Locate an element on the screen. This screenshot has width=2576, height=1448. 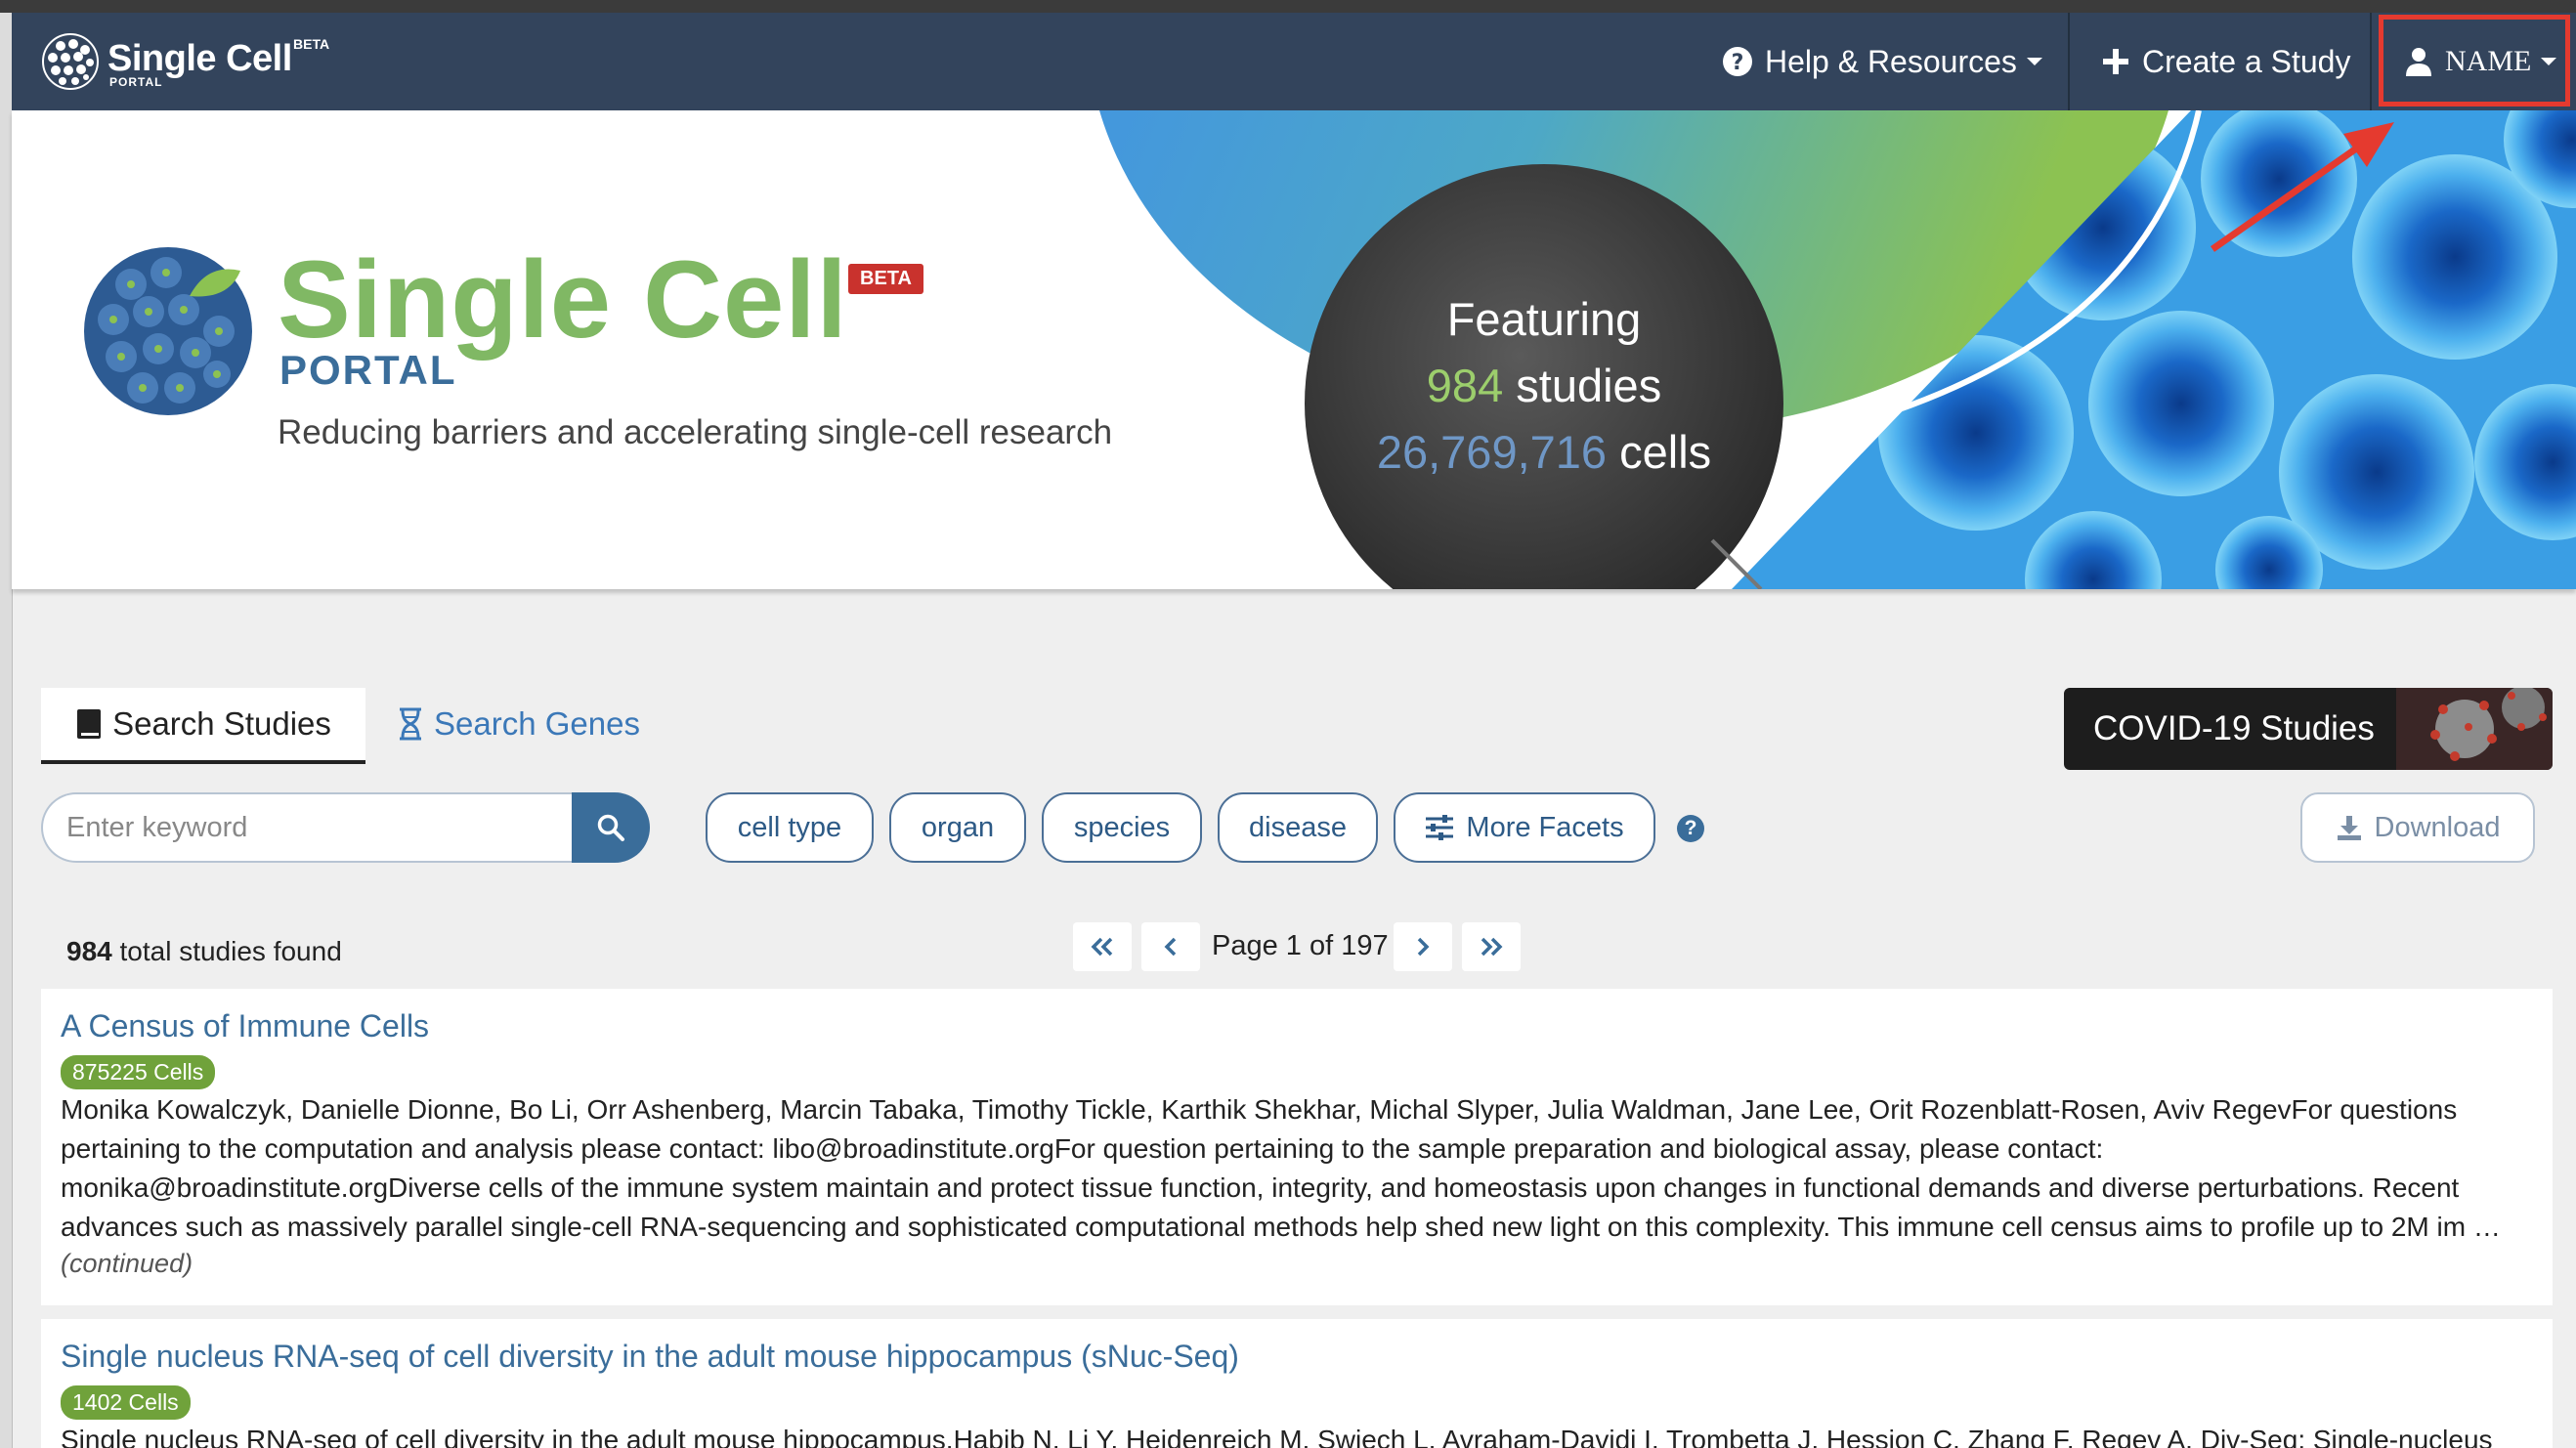
navbar-brand: Single Cell BETA PORTAL is located at coordinates (201, 61).